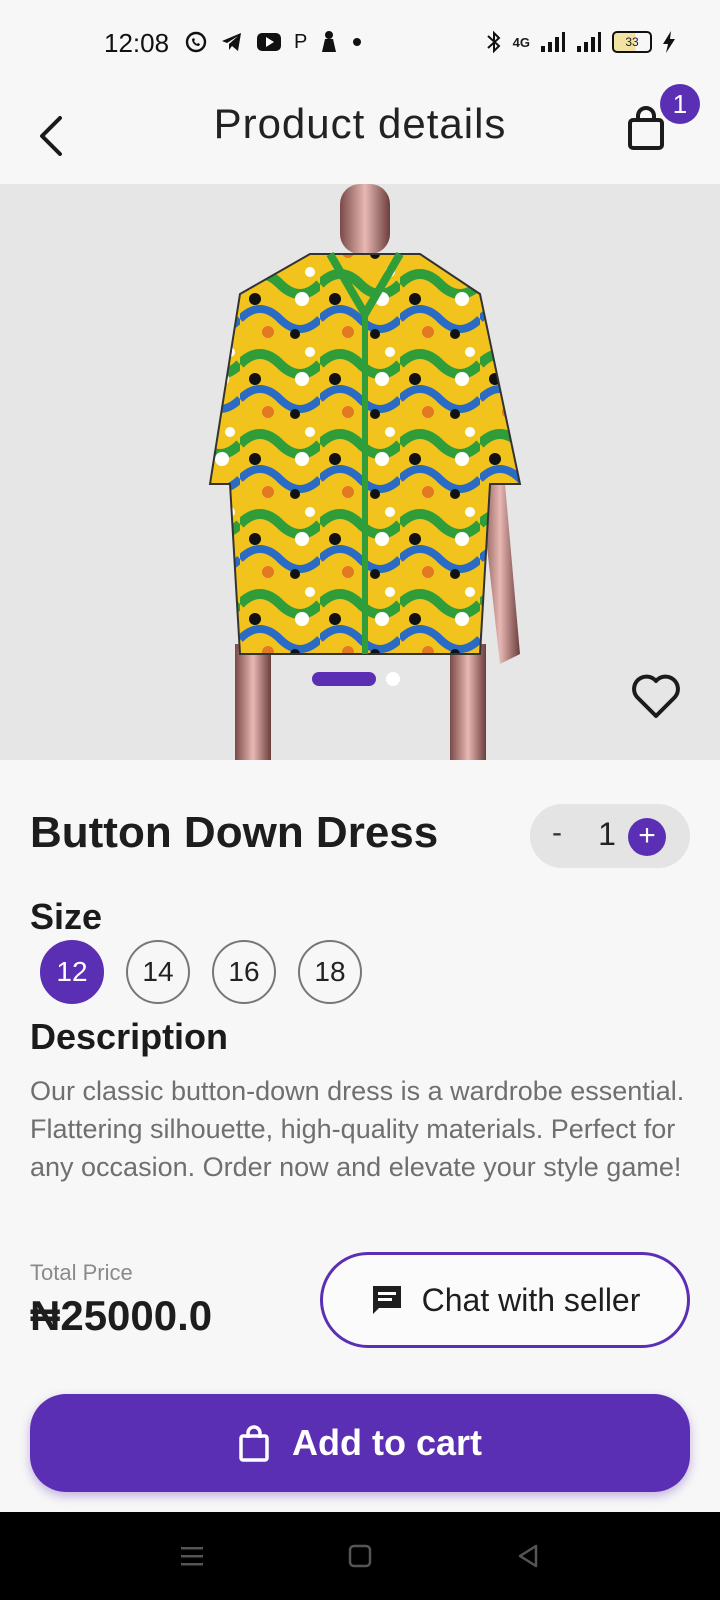 The height and width of the screenshot is (1600, 720). Describe the element at coordinates (121, 1315) in the screenshot. I see `total-price: ₦25000.0` at that location.